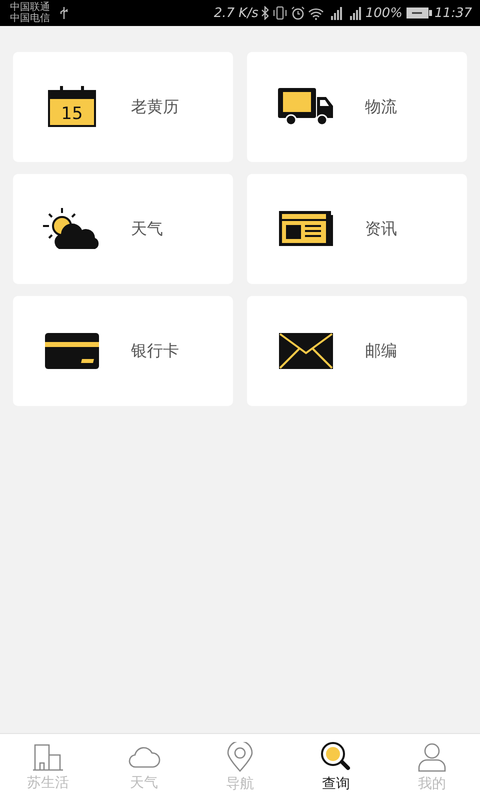  Describe the element at coordinates (432, 757) in the screenshot. I see `person-icon` at that location.